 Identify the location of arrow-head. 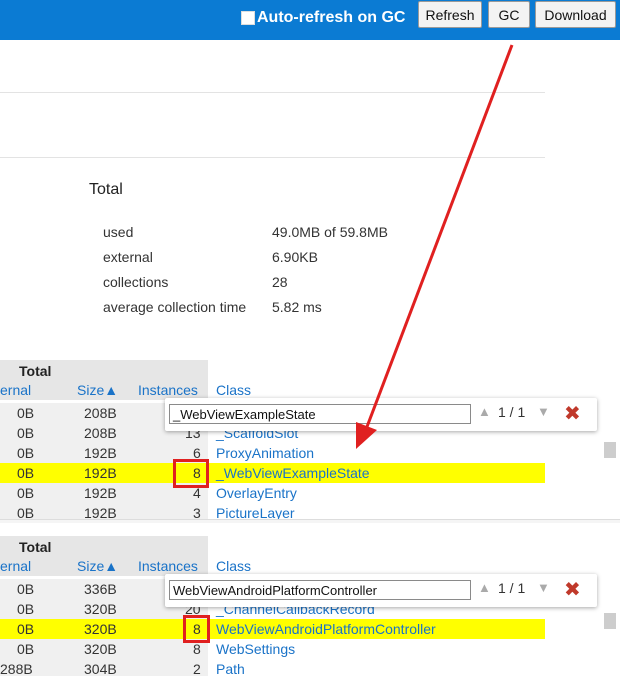
(366, 435).